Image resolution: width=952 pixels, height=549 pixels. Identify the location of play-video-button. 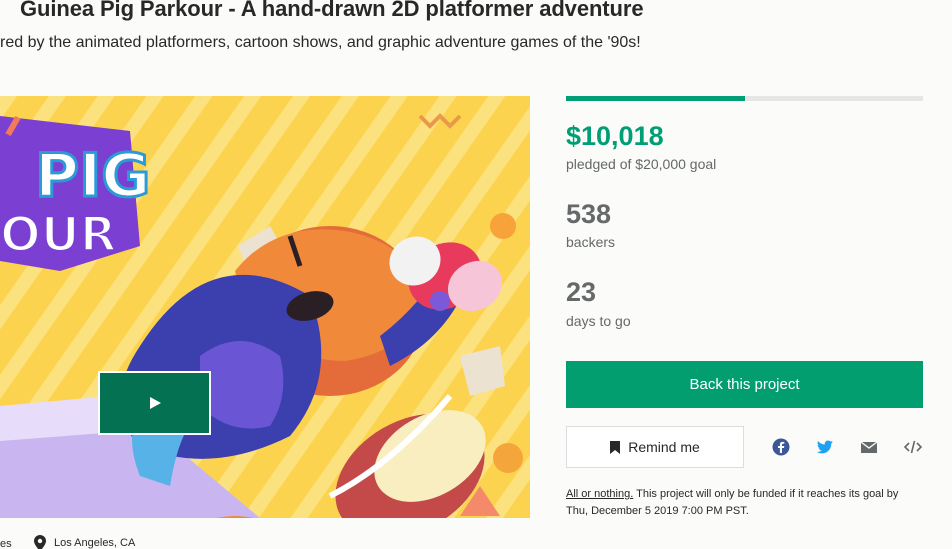
(154, 403).